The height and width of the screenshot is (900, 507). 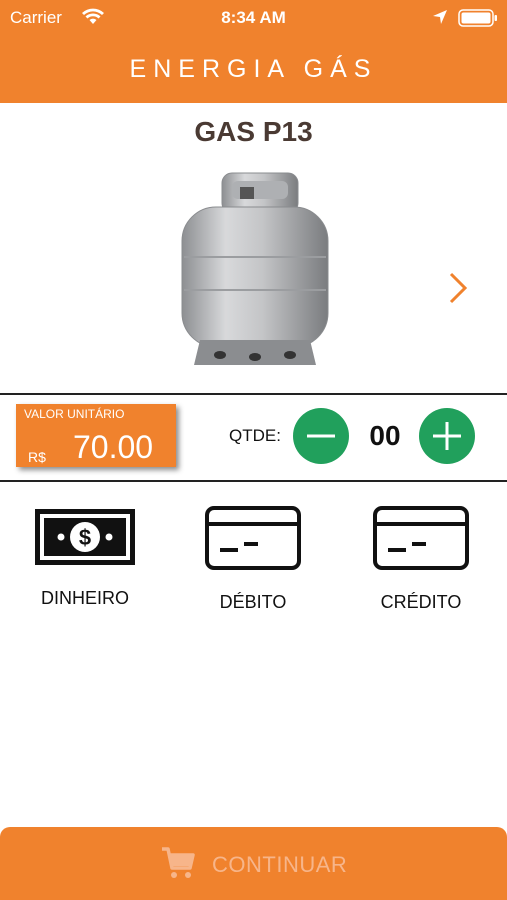 I want to click on unit-price-value: 70.00, so click(x=113, y=447).